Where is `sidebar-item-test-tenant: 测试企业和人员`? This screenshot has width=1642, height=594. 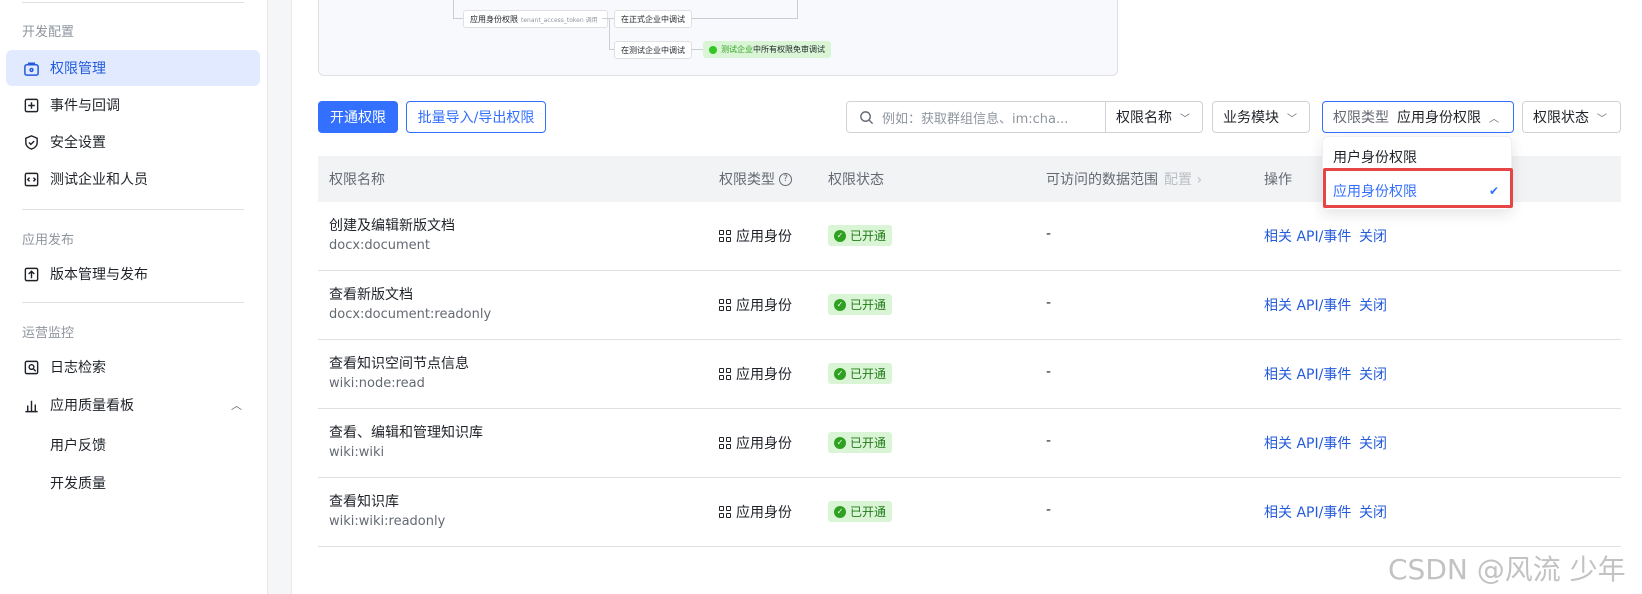
sidebar-item-test-tenant: 测试企业和人员 is located at coordinates (133, 179).